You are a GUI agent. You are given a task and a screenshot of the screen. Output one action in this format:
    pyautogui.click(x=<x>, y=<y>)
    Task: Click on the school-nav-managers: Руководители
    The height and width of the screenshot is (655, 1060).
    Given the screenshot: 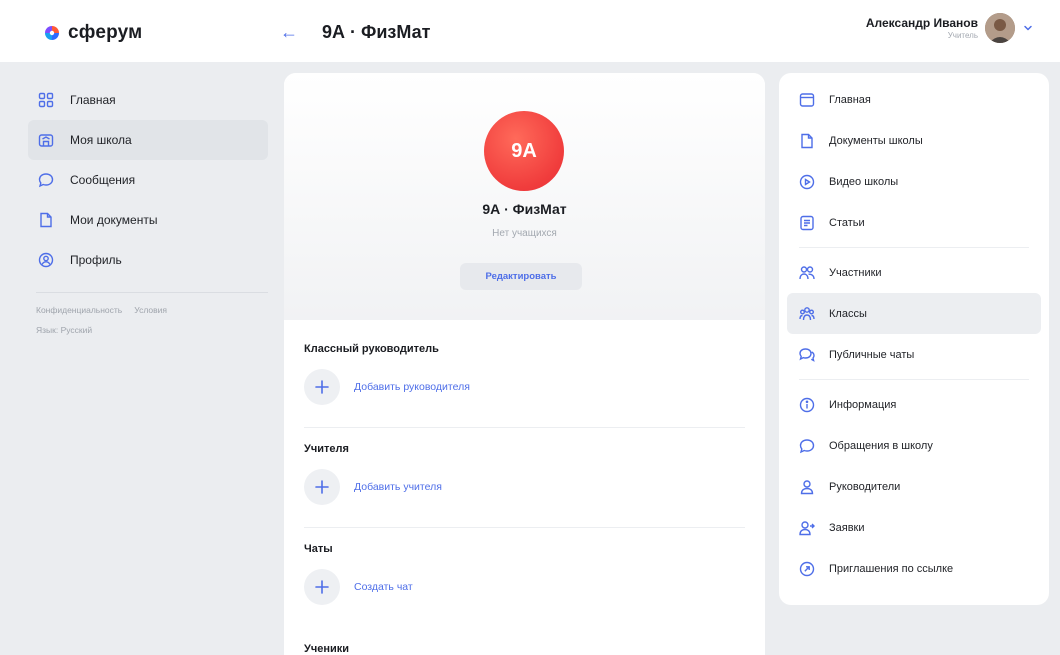 What is the action you would take?
    pyautogui.click(x=914, y=486)
    